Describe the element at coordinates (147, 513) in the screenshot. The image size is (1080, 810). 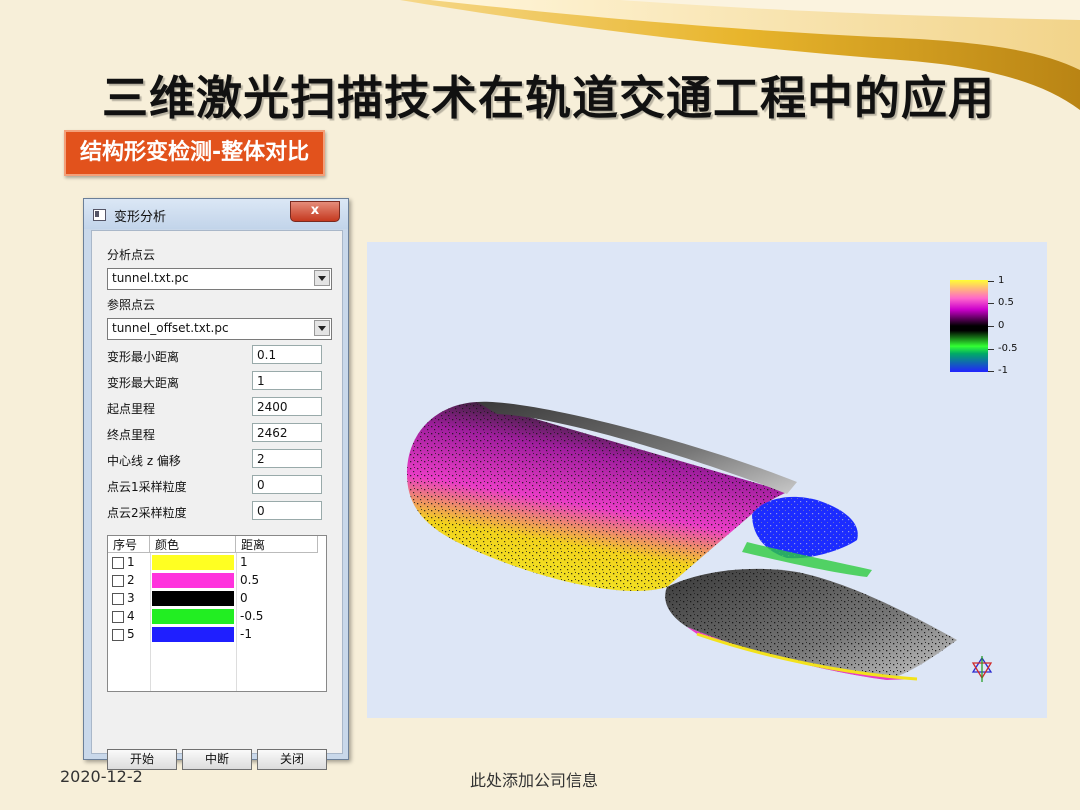
I see `cloud2-sampling-label: 点云2采样粒度` at that location.